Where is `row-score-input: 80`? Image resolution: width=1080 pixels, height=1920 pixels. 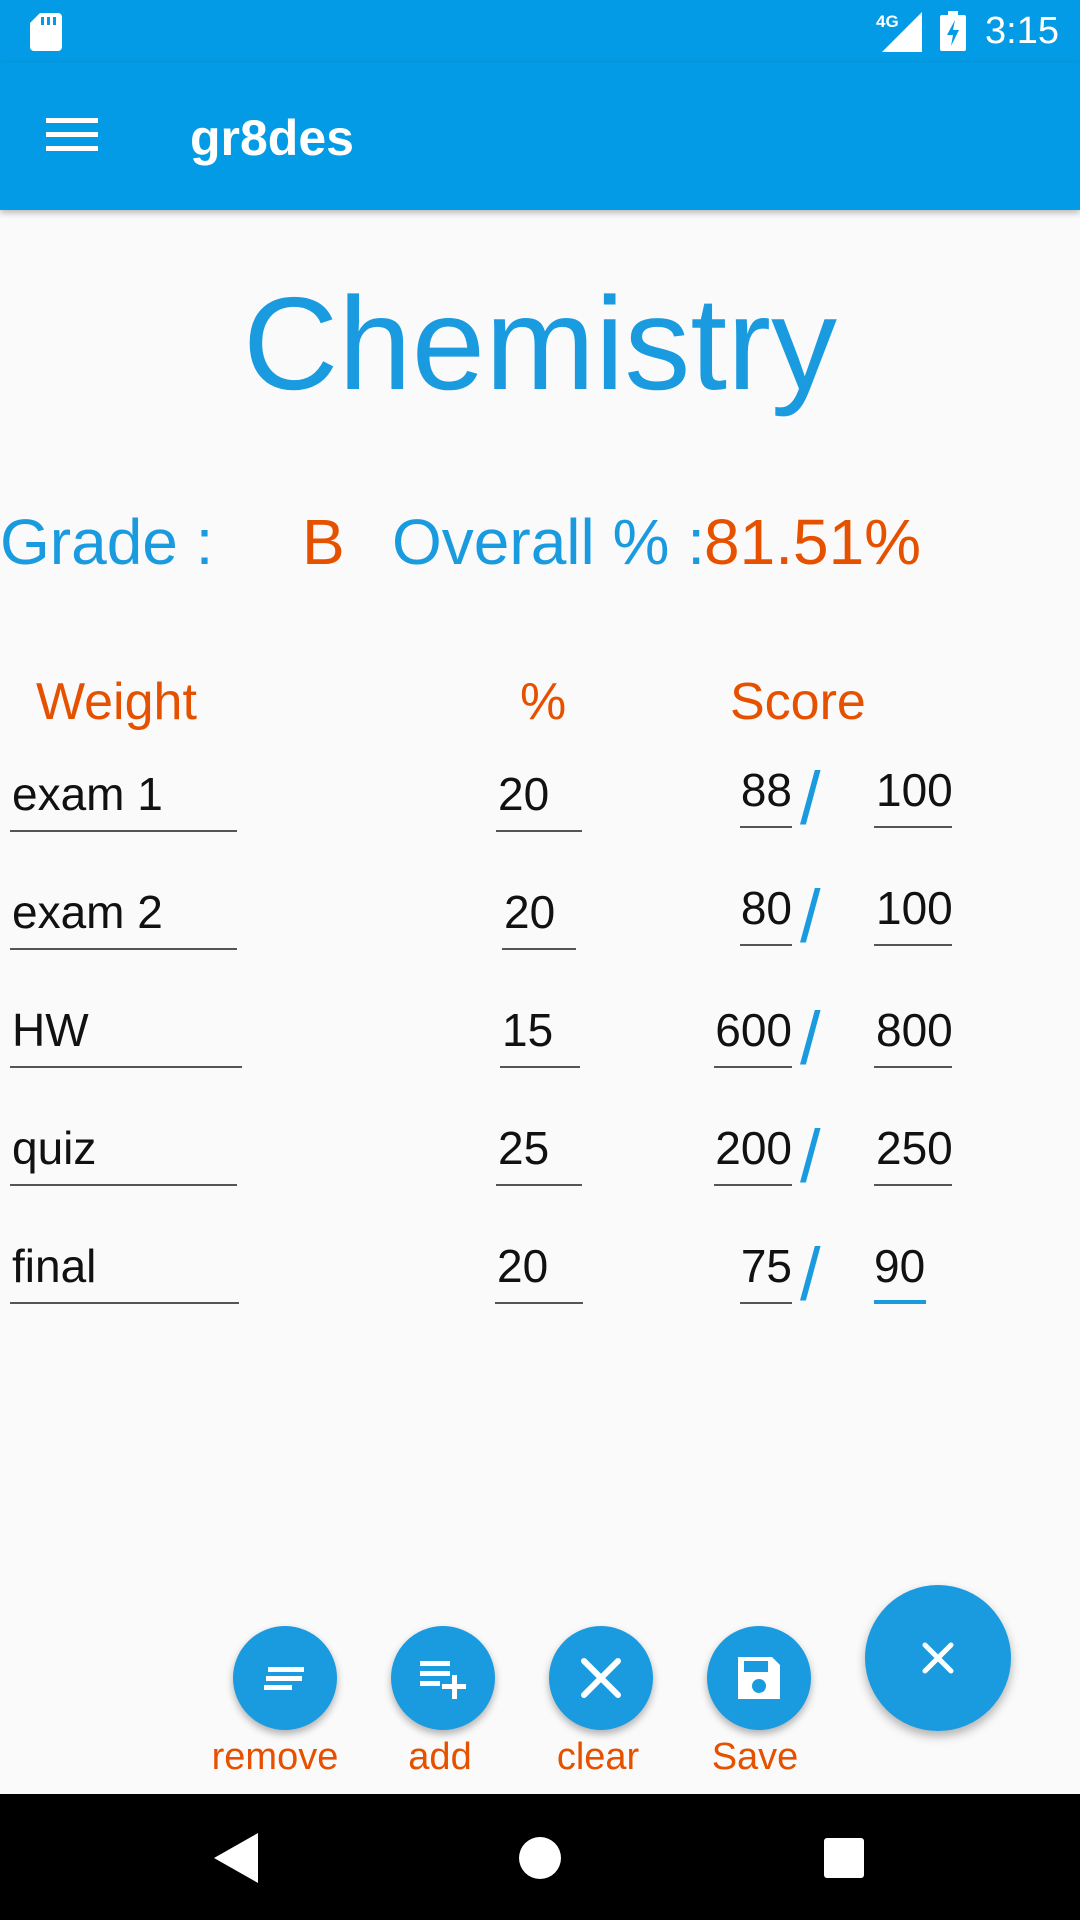 row-score-input: 80 is located at coordinates (766, 913).